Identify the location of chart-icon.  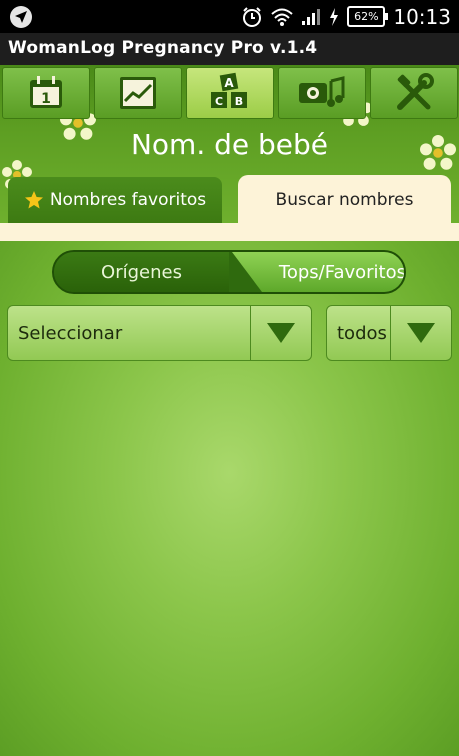
(138, 93).